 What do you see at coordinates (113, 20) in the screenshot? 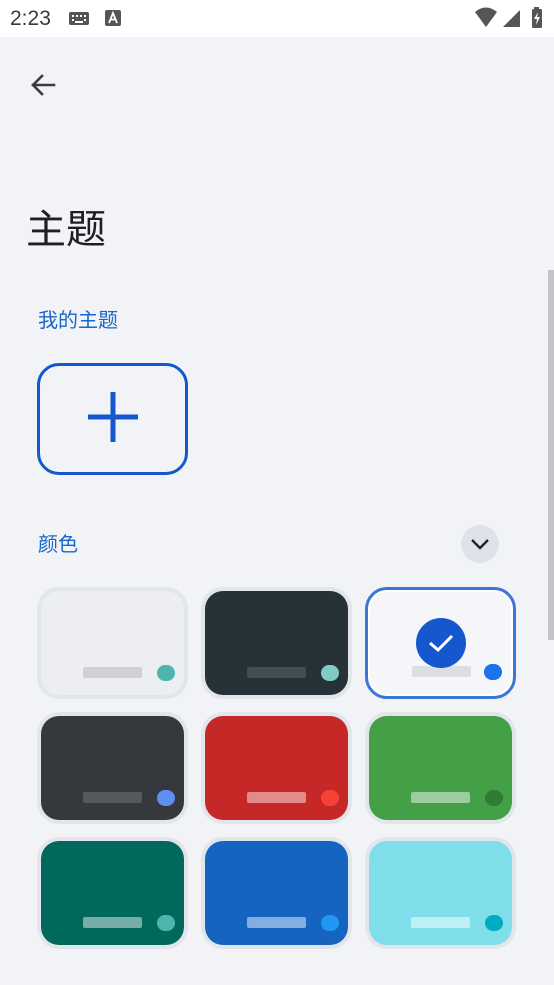
I see `text-a-icon` at bounding box center [113, 20].